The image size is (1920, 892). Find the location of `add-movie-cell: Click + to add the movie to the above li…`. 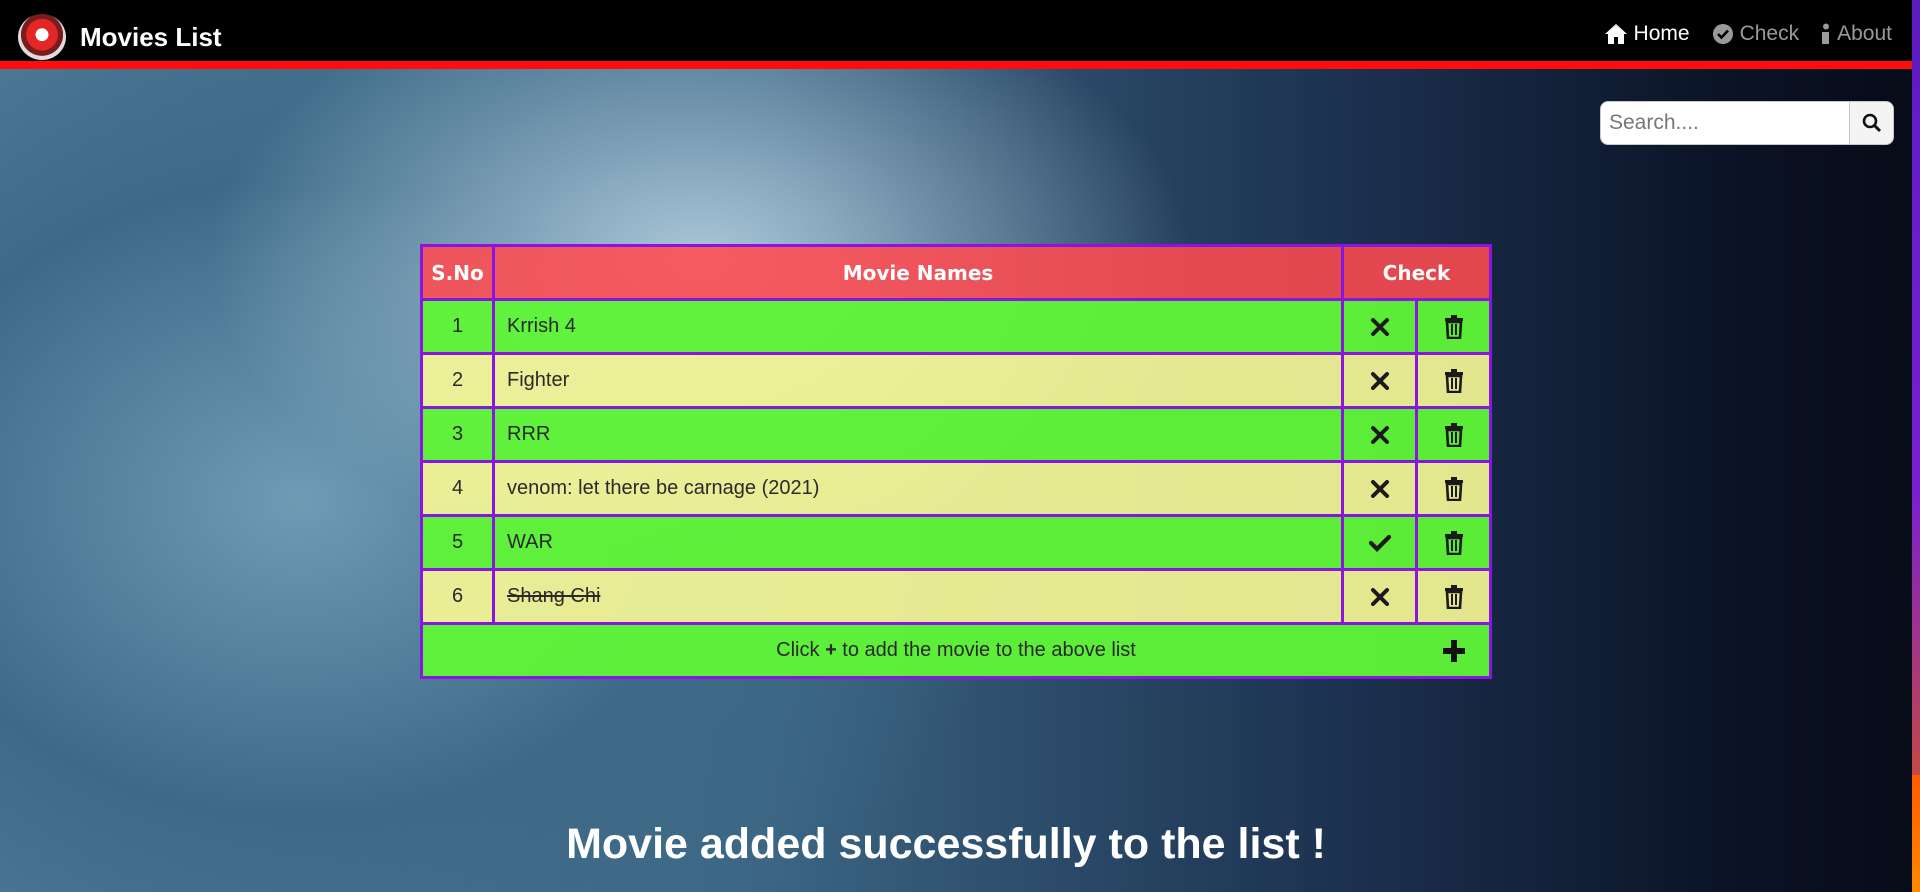

add-movie-cell: Click + to add the movie to the above li… is located at coordinates (956, 650).